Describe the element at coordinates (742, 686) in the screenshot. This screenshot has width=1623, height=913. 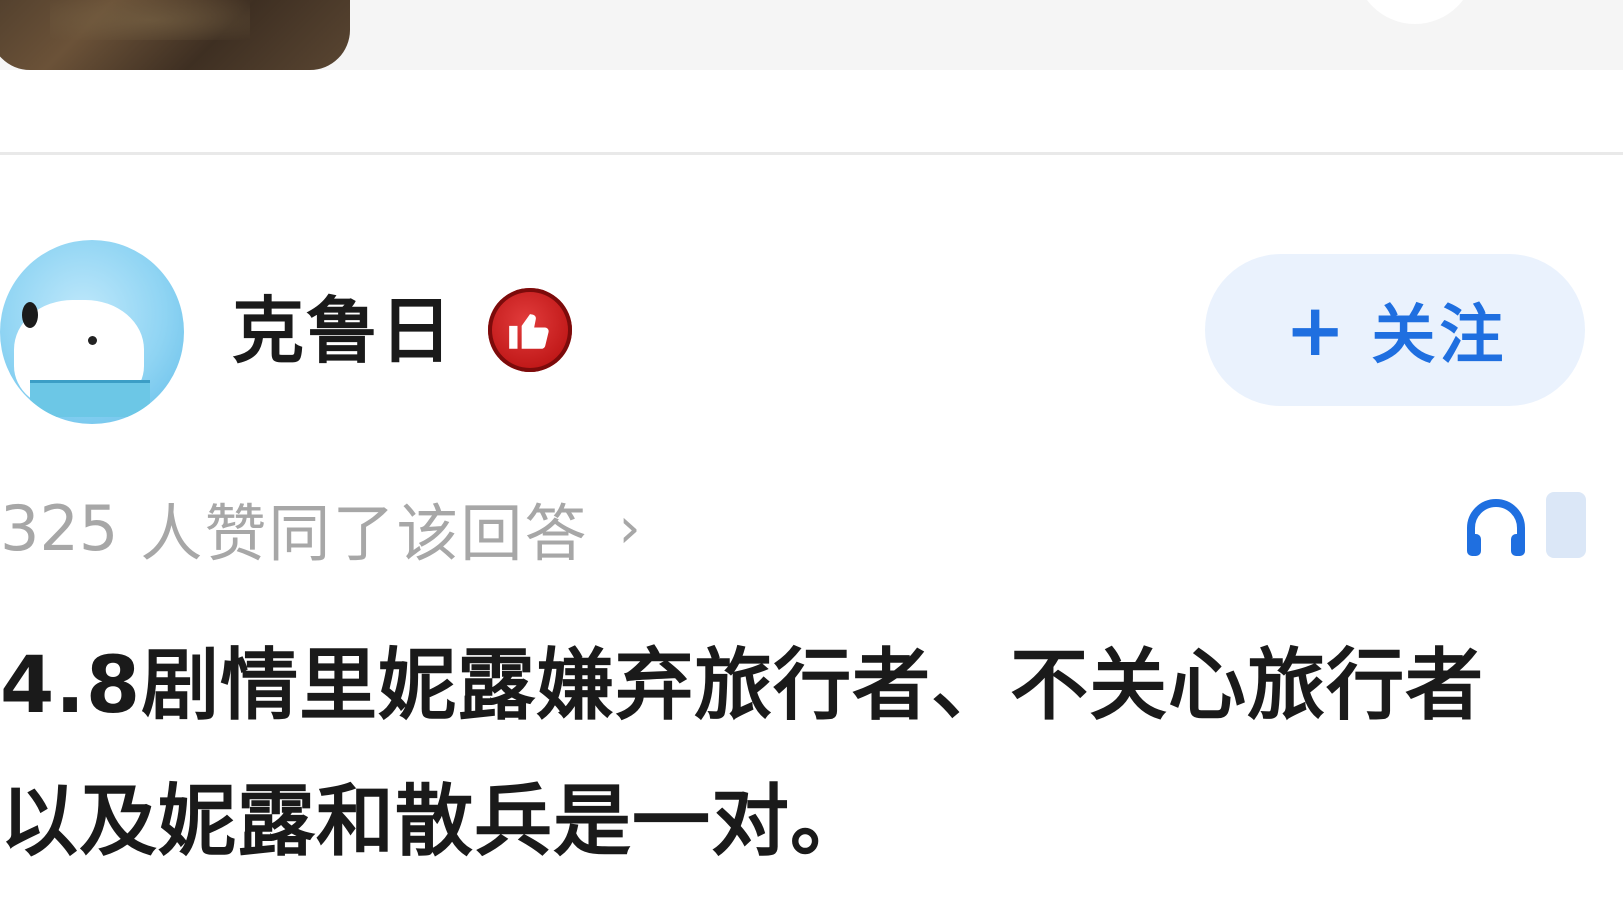
I see `answer-line: 4.8剧情里妮露嫌弃旅行者、不关心旅行者` at that location.